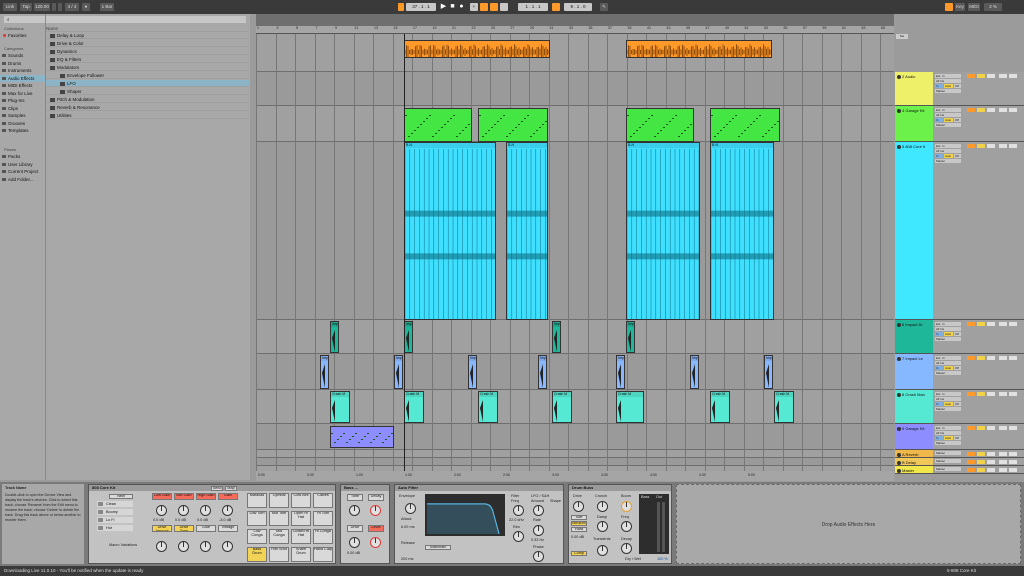 Image resolution: width=1024 pixels, height=576 pixels. Describe the element at coordinates (602, 526) in the screenshot. I see `damp-knob` at that location.